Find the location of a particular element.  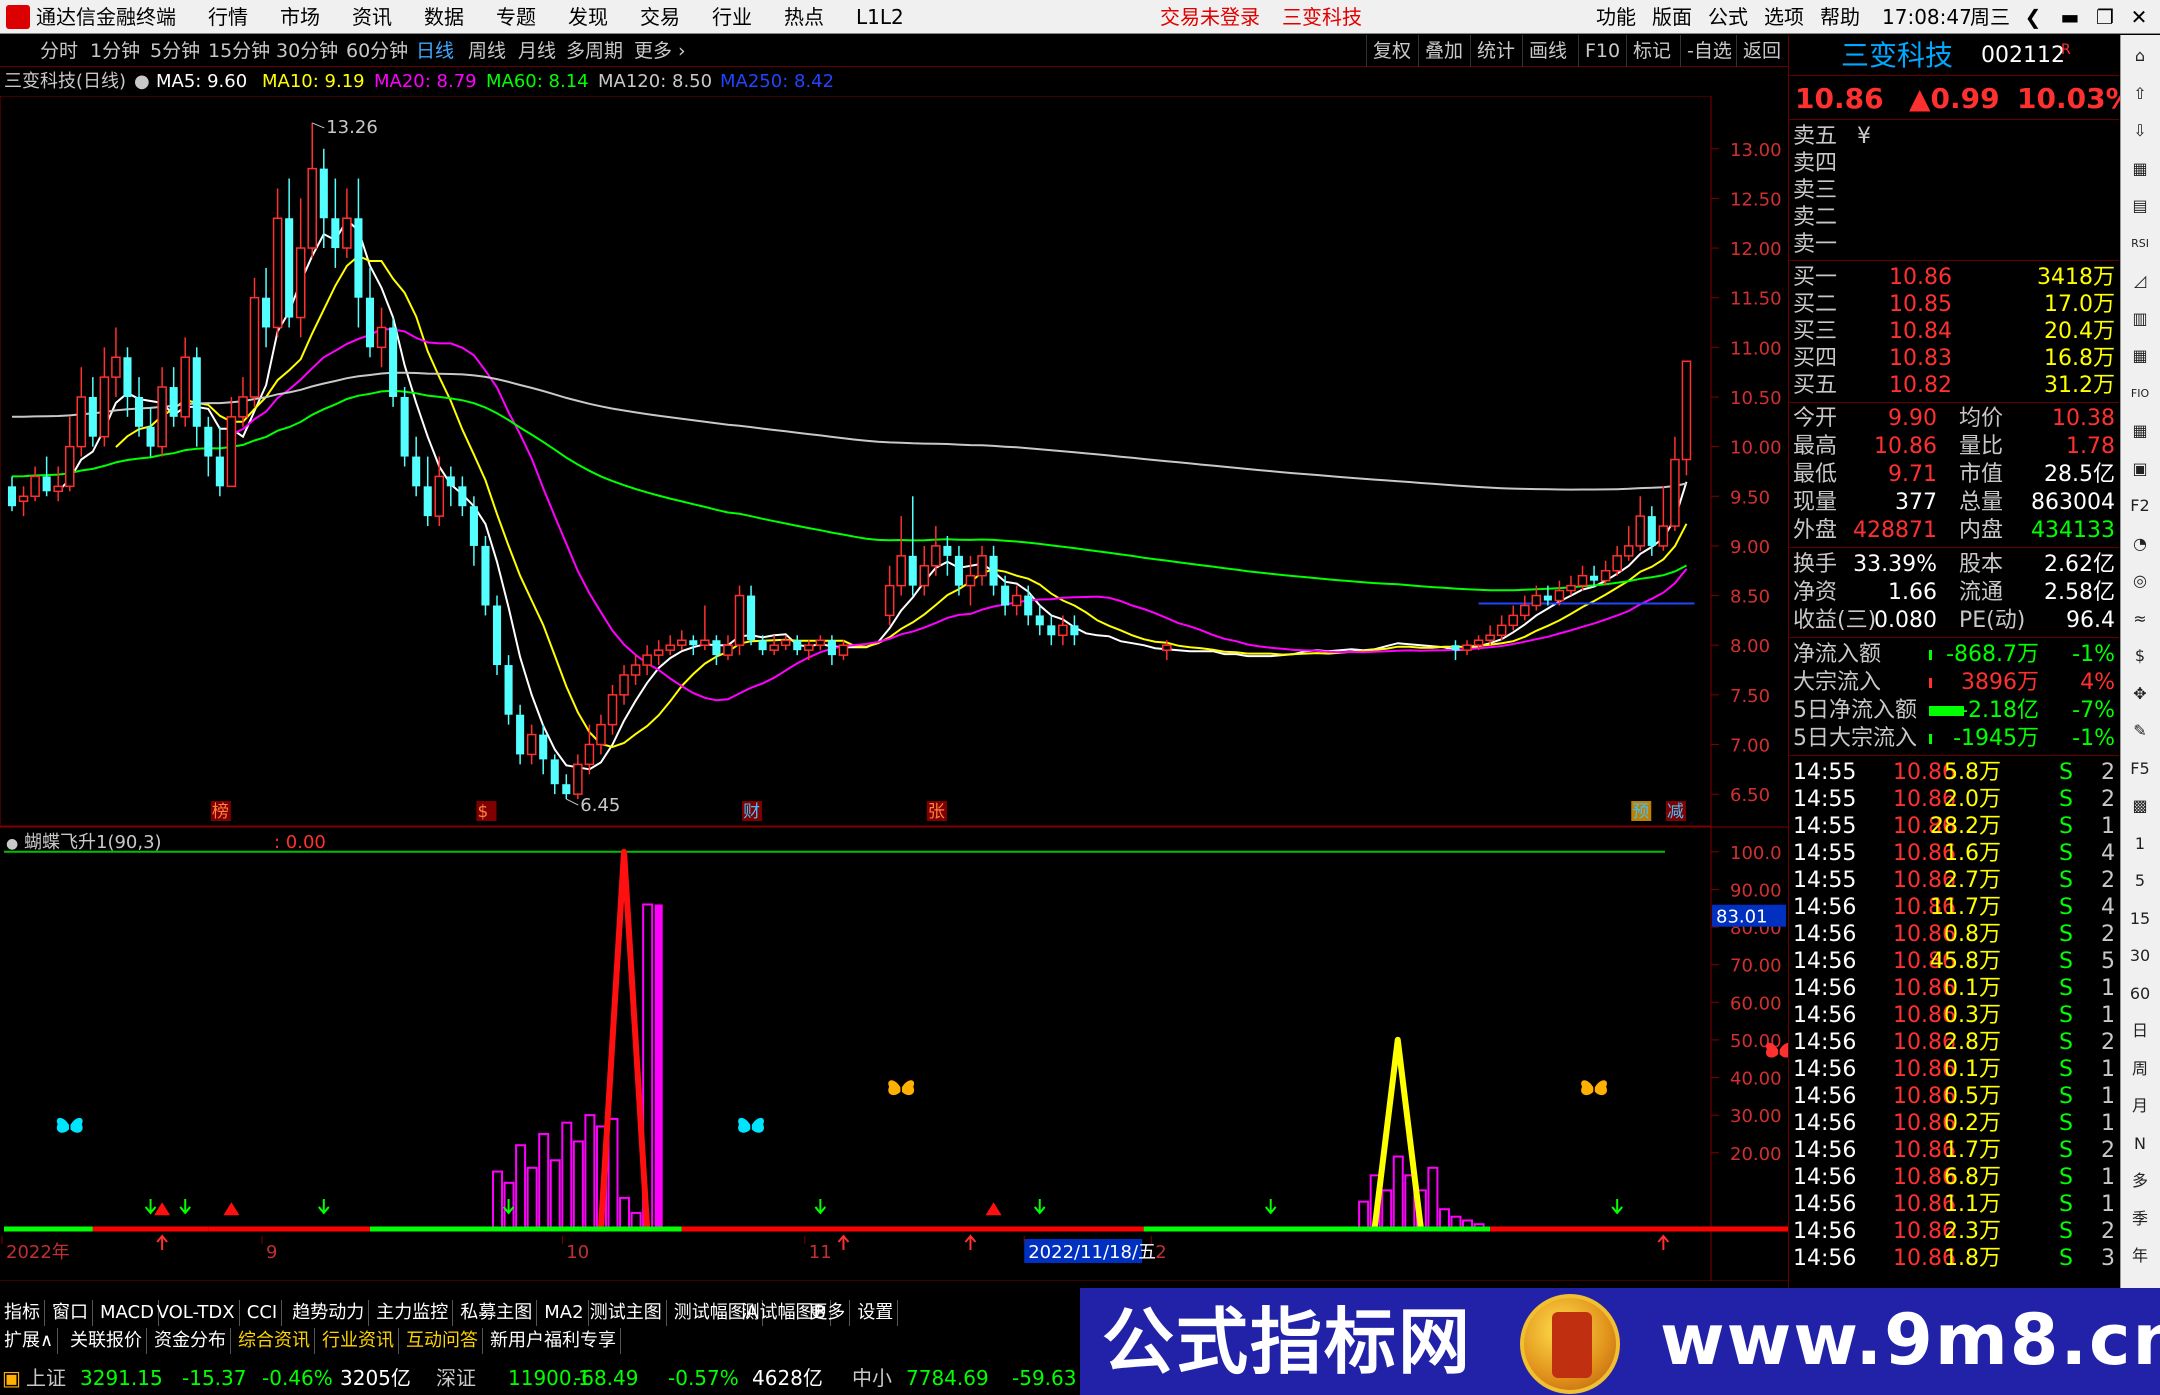

extend-tab: 新用户福利专享 is located at coordinates (553, 1341).